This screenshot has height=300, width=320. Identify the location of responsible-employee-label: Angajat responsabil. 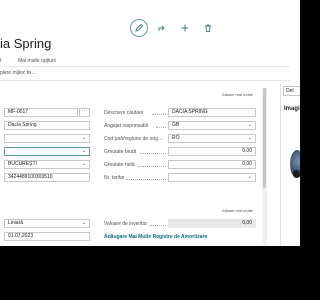
(126, 126).